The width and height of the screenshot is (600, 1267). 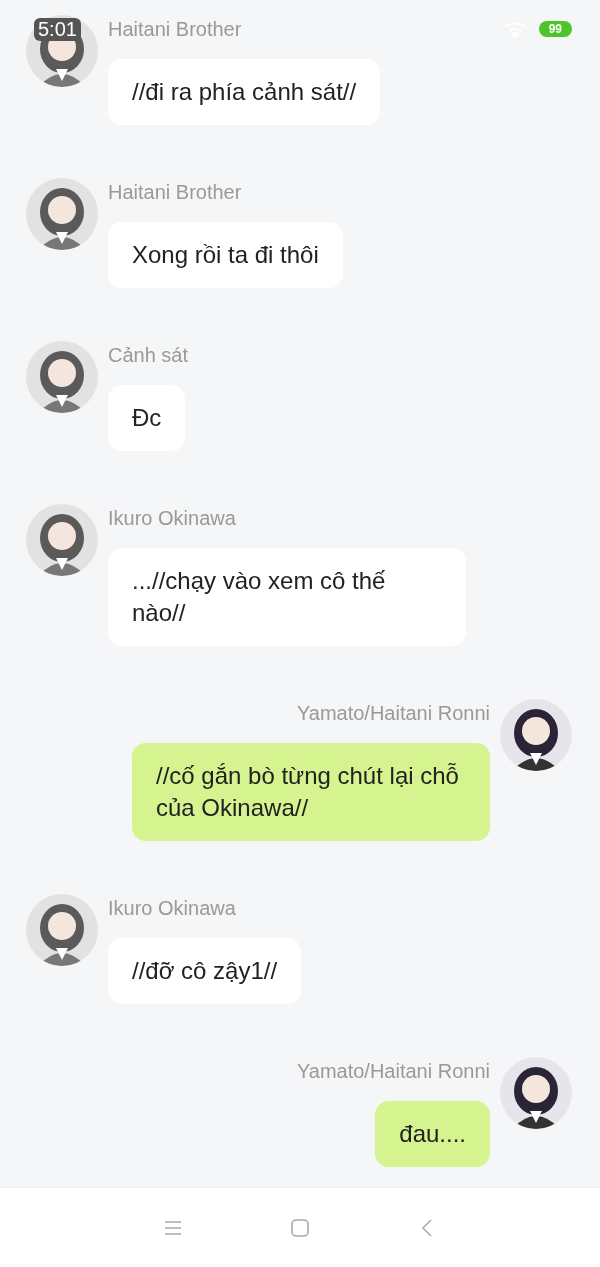 What do you see at coordinates (311, 792) in the screenshot?
I see `message-bubble: //cố gắn bò từng chút lại chỗ của Okinawa//` at bounding box center [311, 792].